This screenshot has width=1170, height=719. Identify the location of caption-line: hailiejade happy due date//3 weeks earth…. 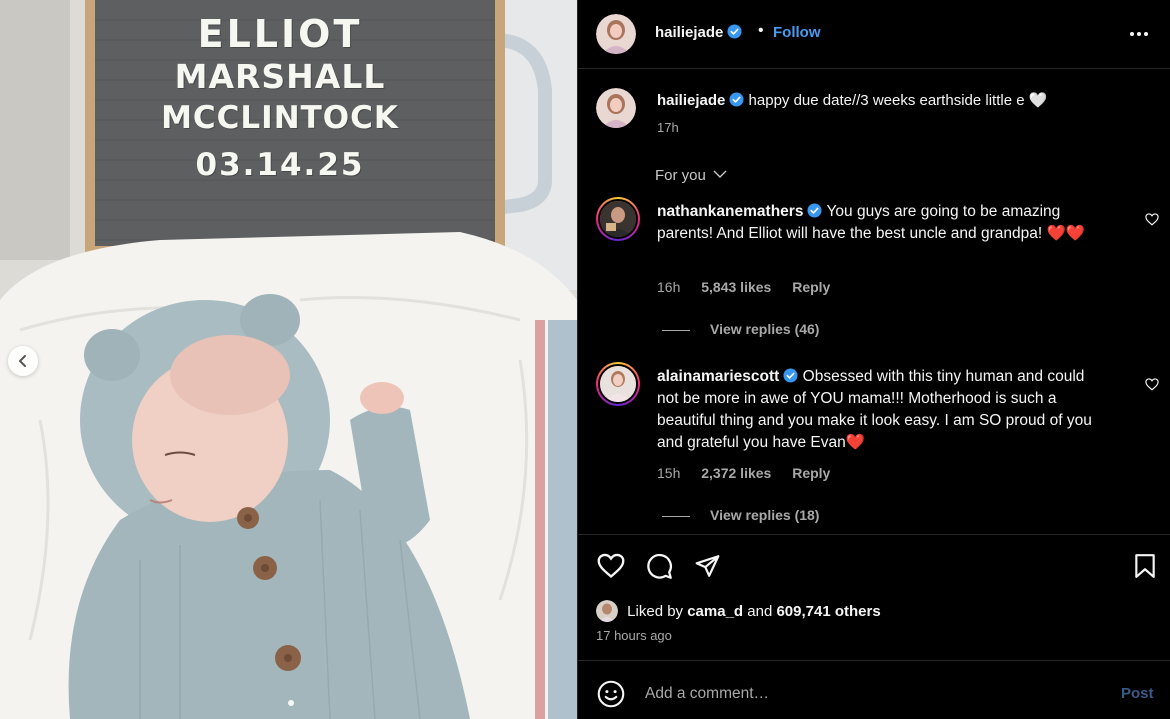
(852, 100).